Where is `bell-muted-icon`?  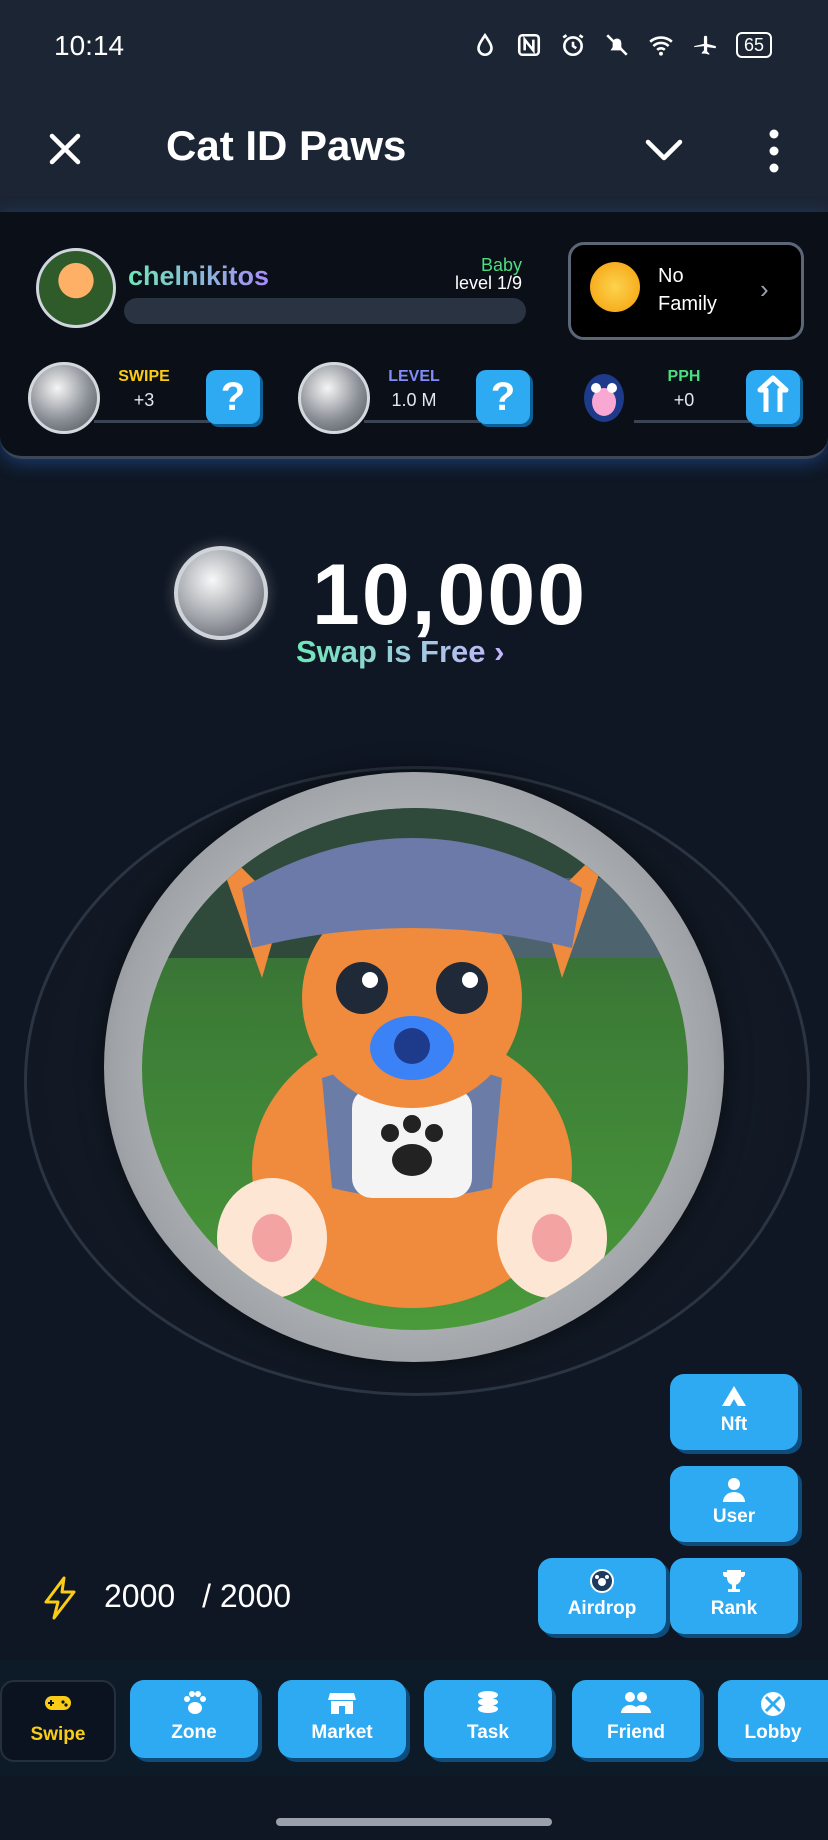 bell-muted-icon is located at coordinates (617, 45).